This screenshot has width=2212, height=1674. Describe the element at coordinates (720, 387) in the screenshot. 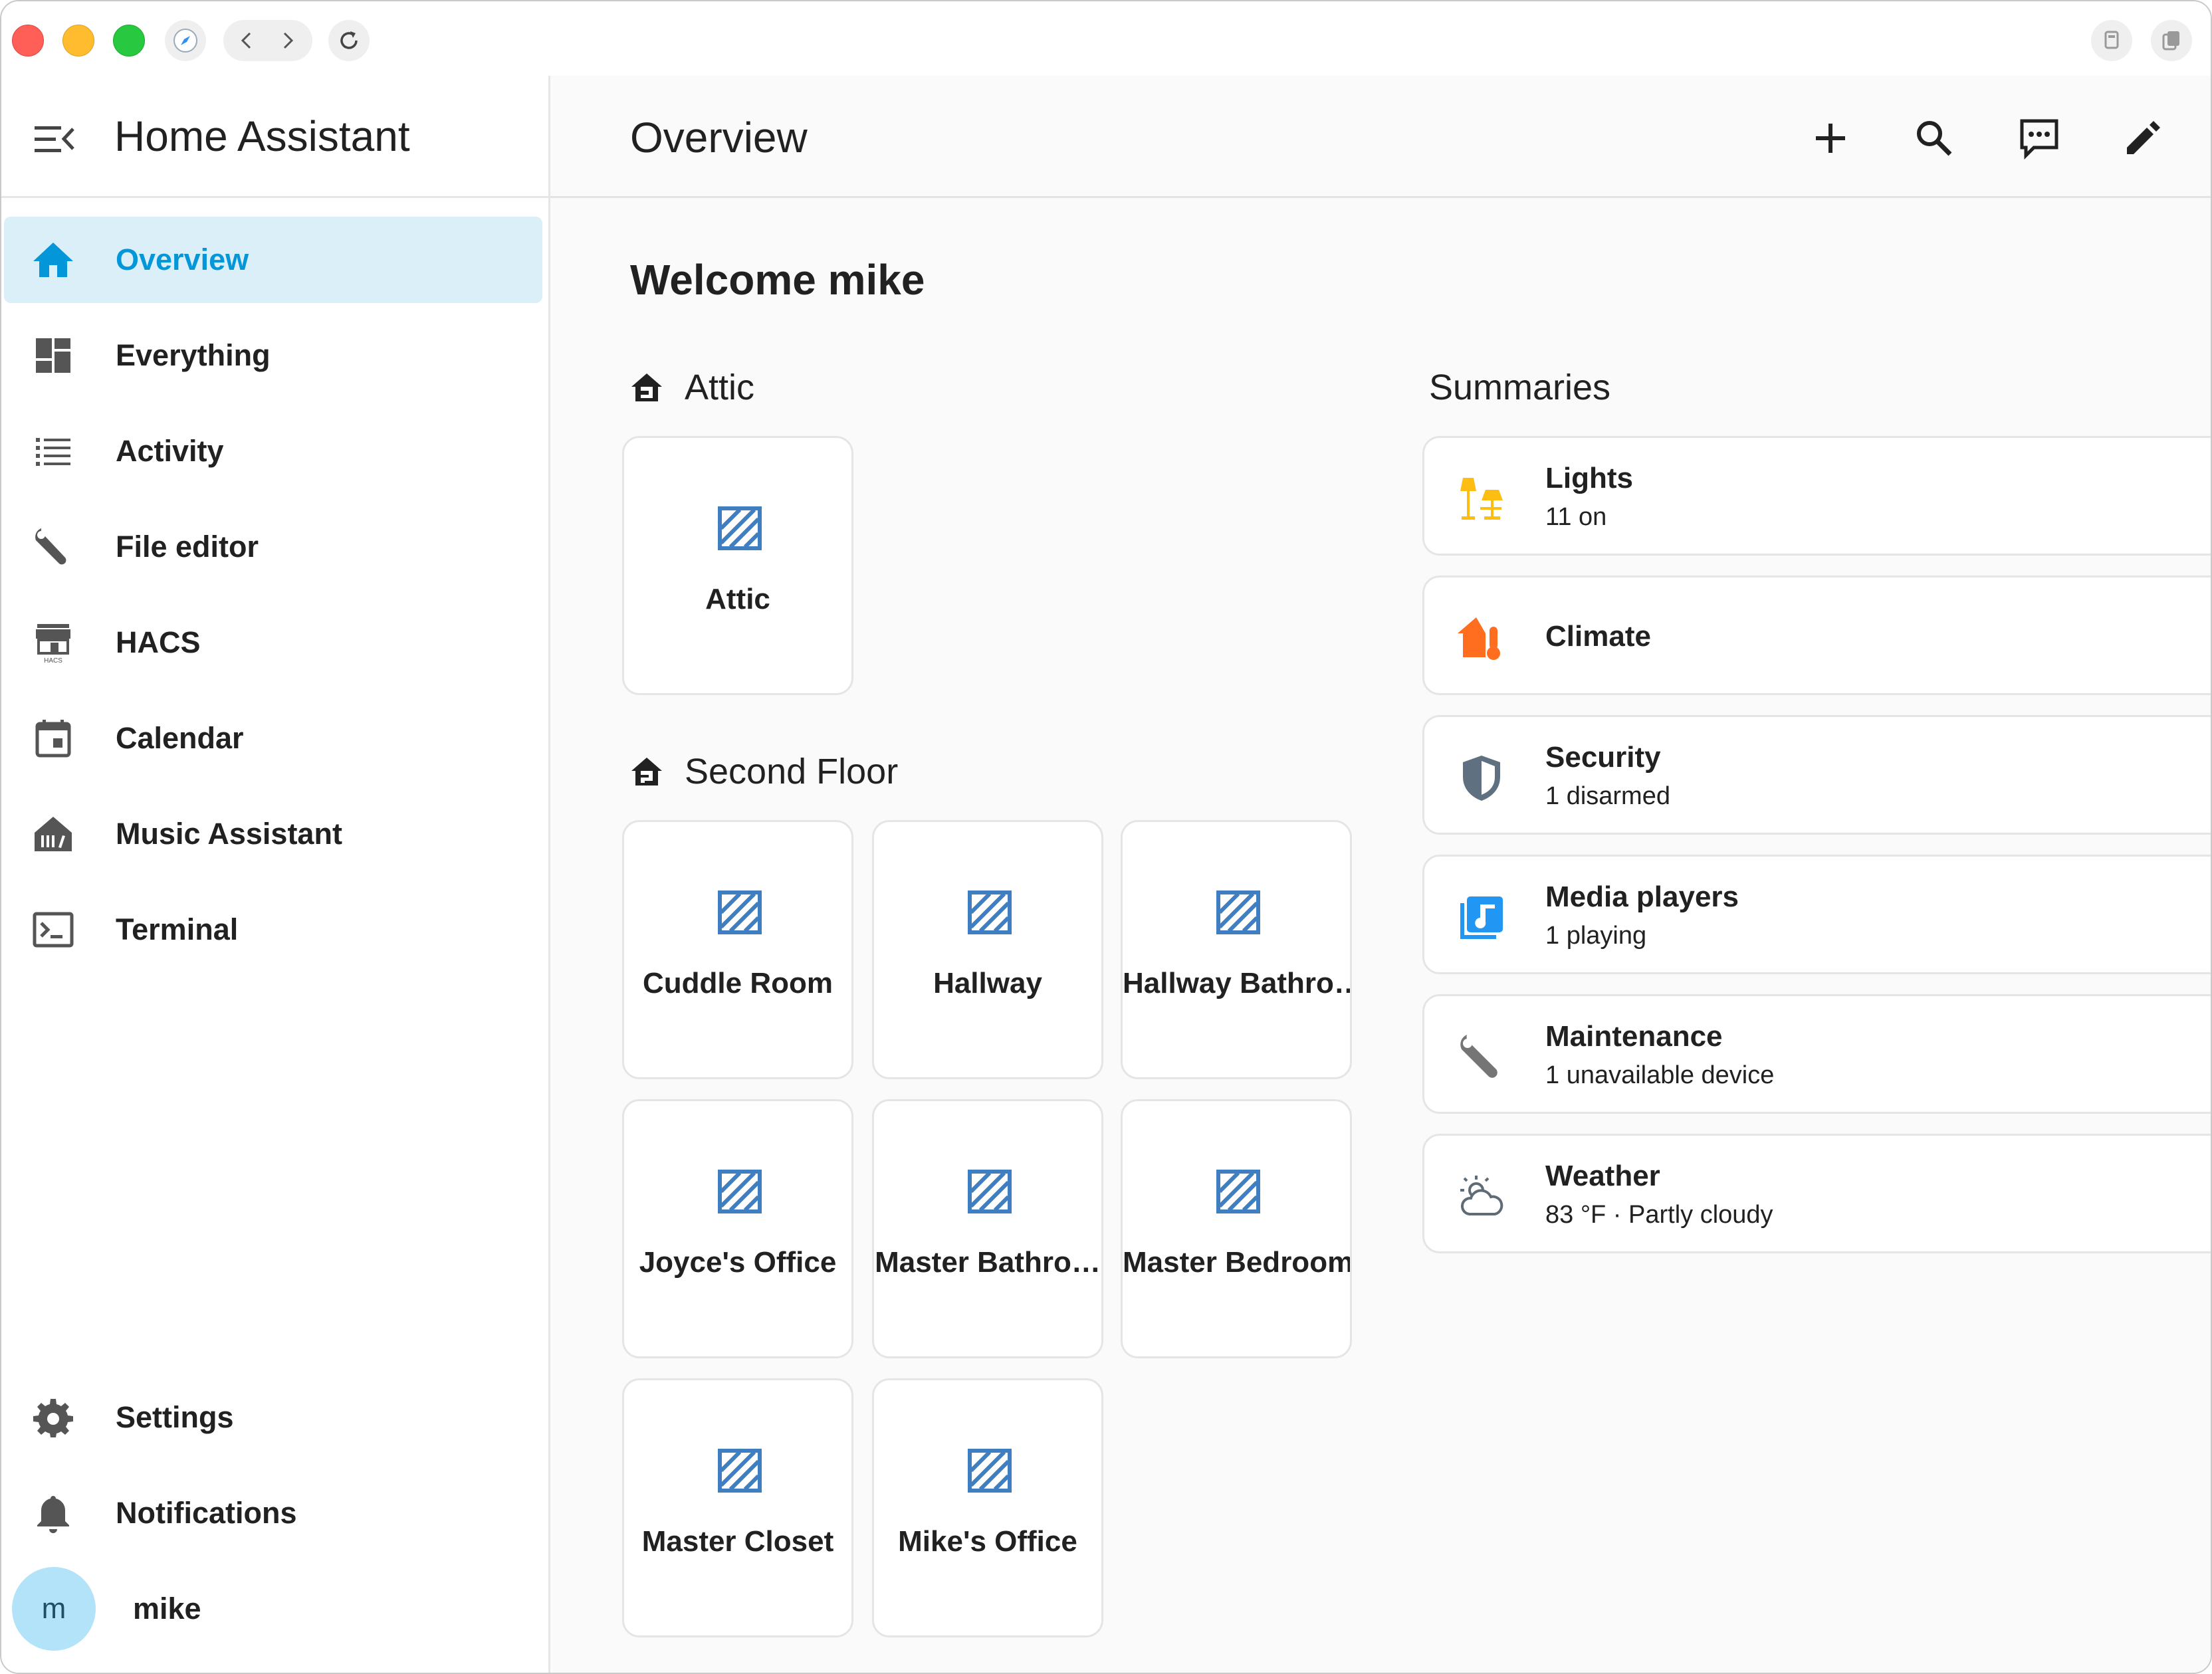

I see `floor-name: Attic` at that location.